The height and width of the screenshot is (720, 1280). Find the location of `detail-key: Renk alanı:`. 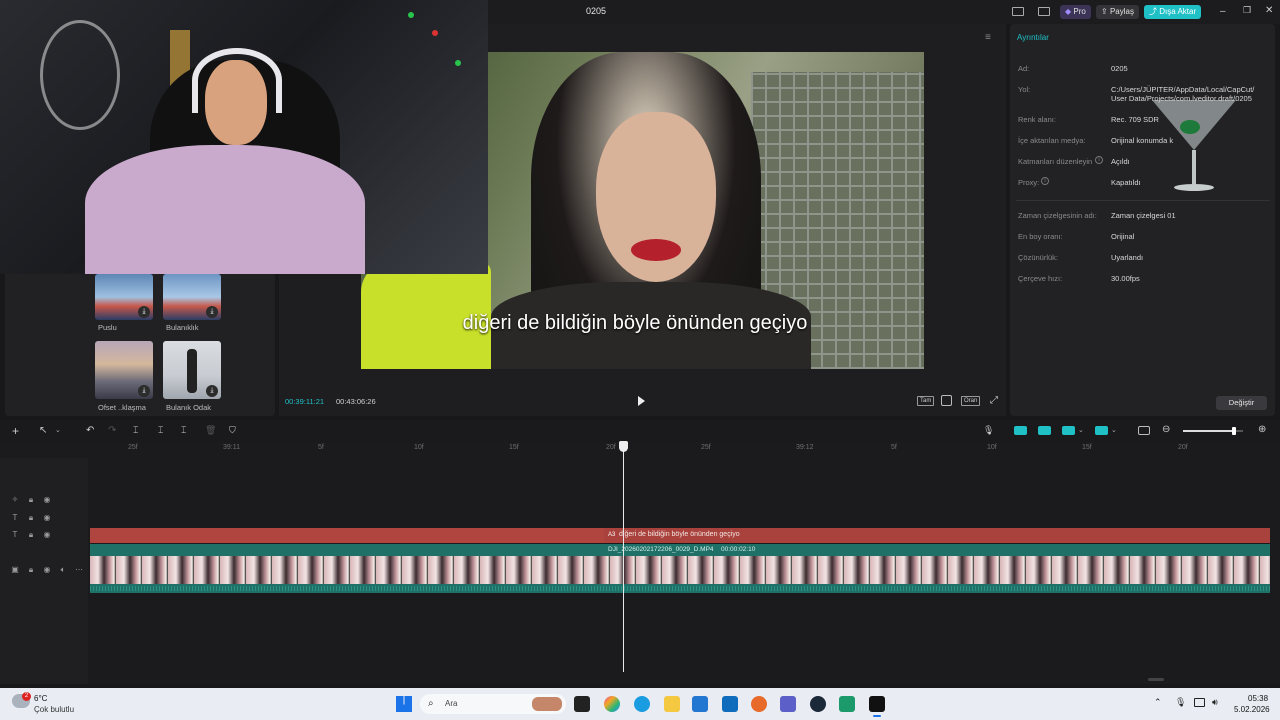

detail-key: Renk alanı: is located at coordinates (1037, 119).